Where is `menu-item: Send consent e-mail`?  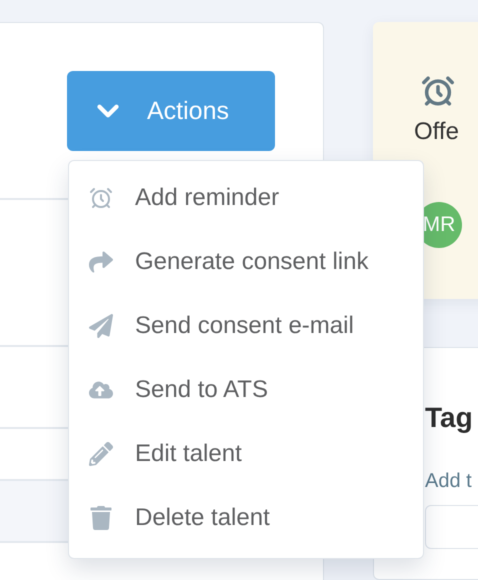
menu-item: Send consent e-mail is located at coordinates (246, 326).